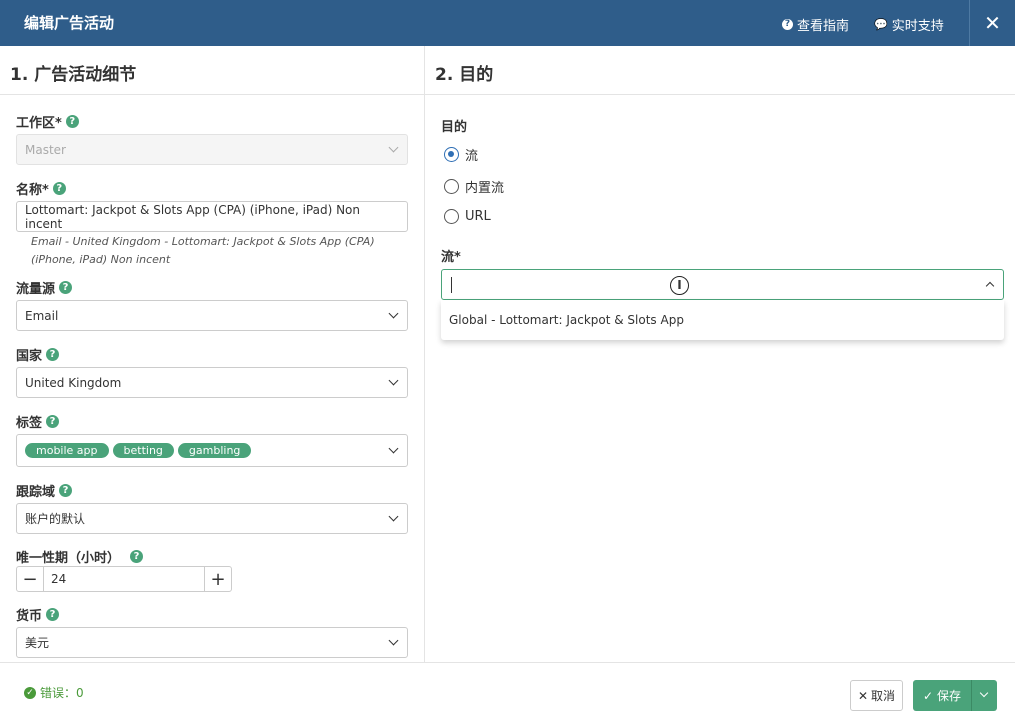 The height and width of the screenshot is (712, 1015). What do you see at coordinates (451, 257) in the screenshot?
I see `flow-label: 流*` at bounding box center [451, 257].